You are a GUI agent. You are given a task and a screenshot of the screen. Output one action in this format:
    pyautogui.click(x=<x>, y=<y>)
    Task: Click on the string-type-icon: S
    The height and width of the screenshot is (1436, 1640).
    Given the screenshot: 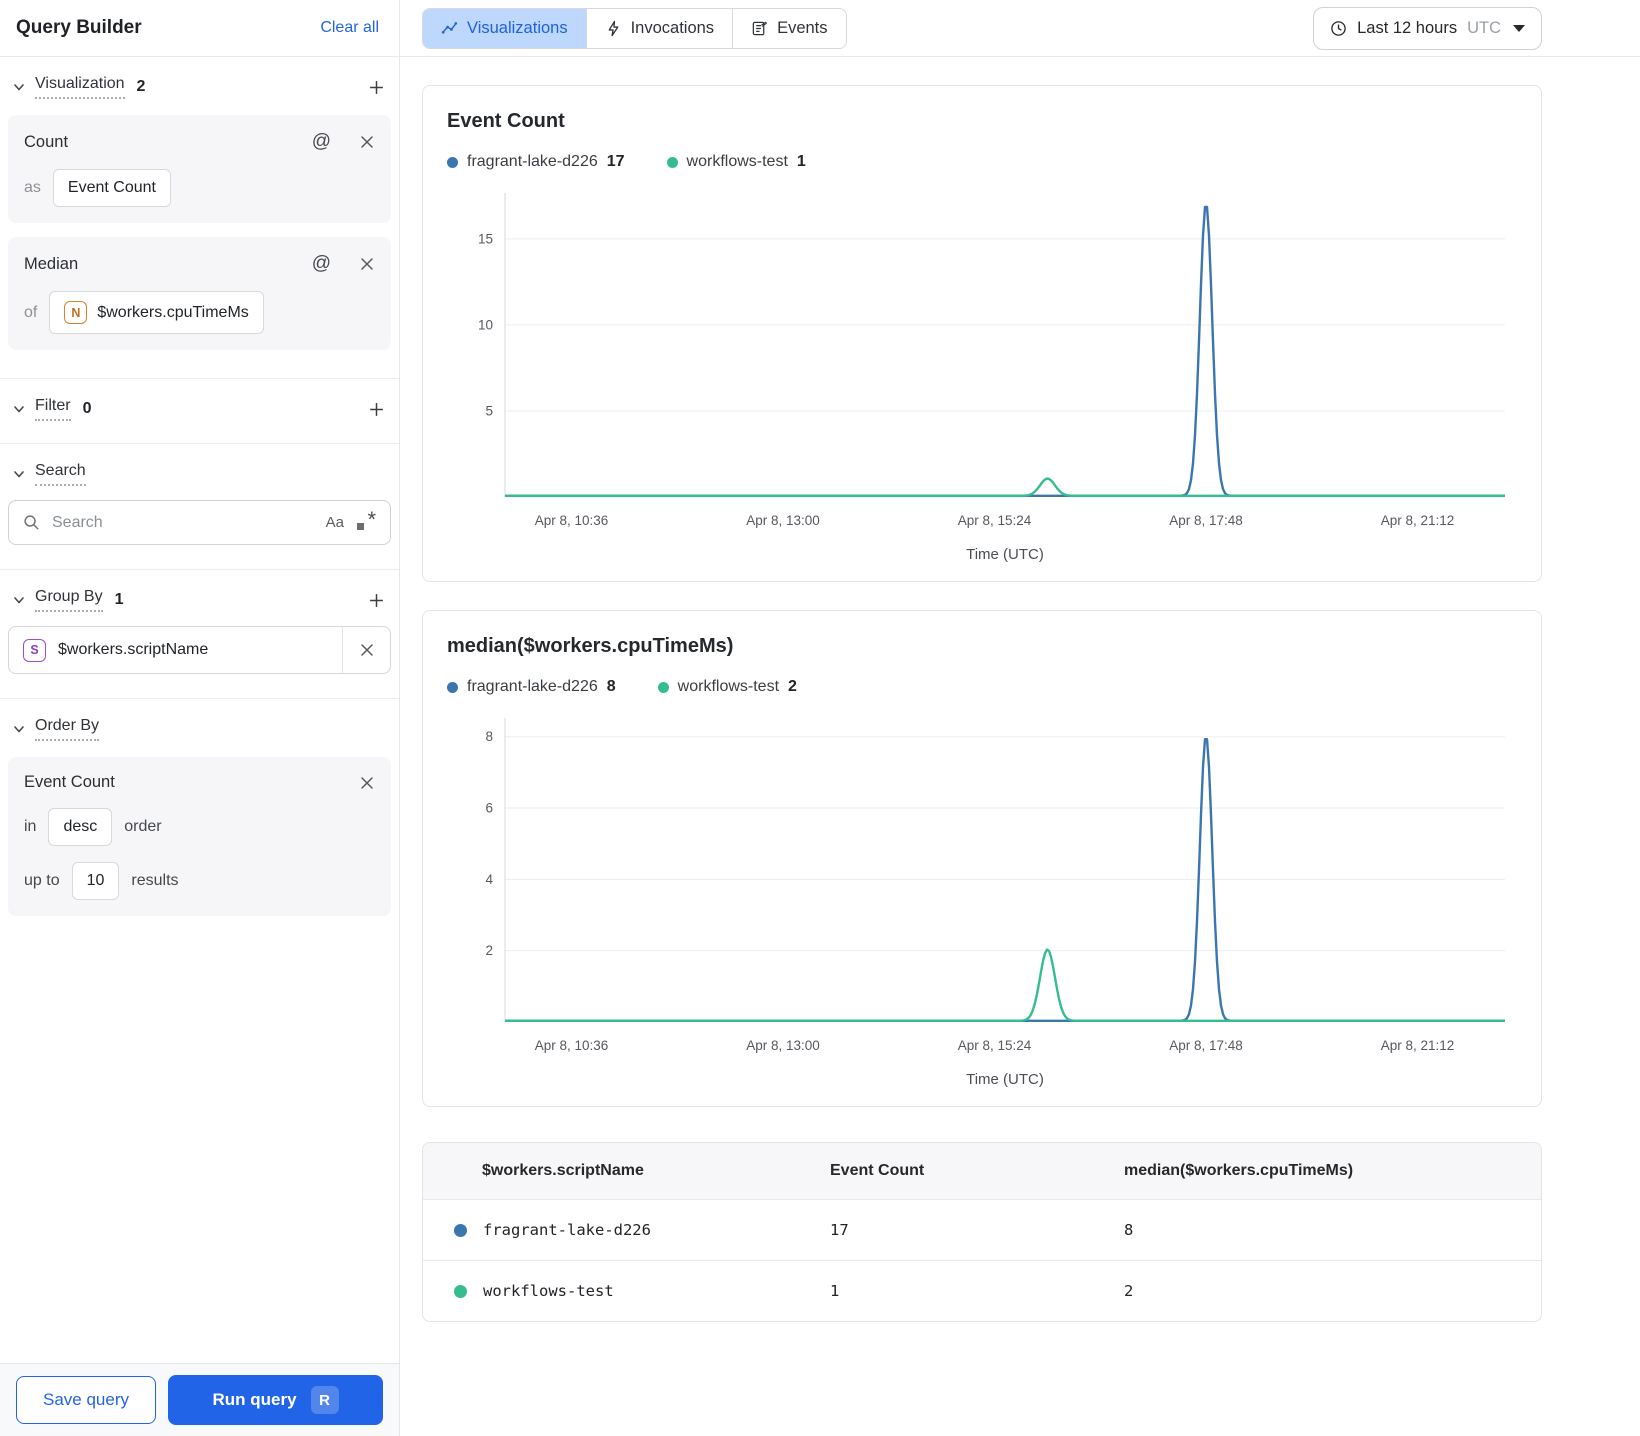 What is the action you would take?
    pyautogui.click(x=34, y=650)
    